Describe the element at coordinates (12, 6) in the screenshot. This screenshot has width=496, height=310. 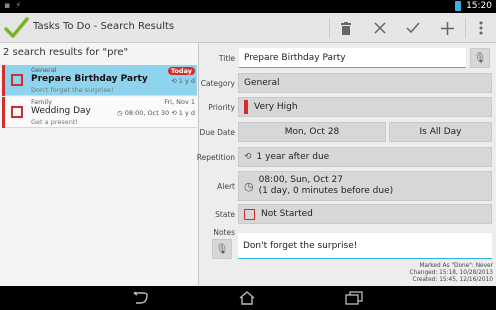
I see `notification-icons: ▪ ⚡` at that location.